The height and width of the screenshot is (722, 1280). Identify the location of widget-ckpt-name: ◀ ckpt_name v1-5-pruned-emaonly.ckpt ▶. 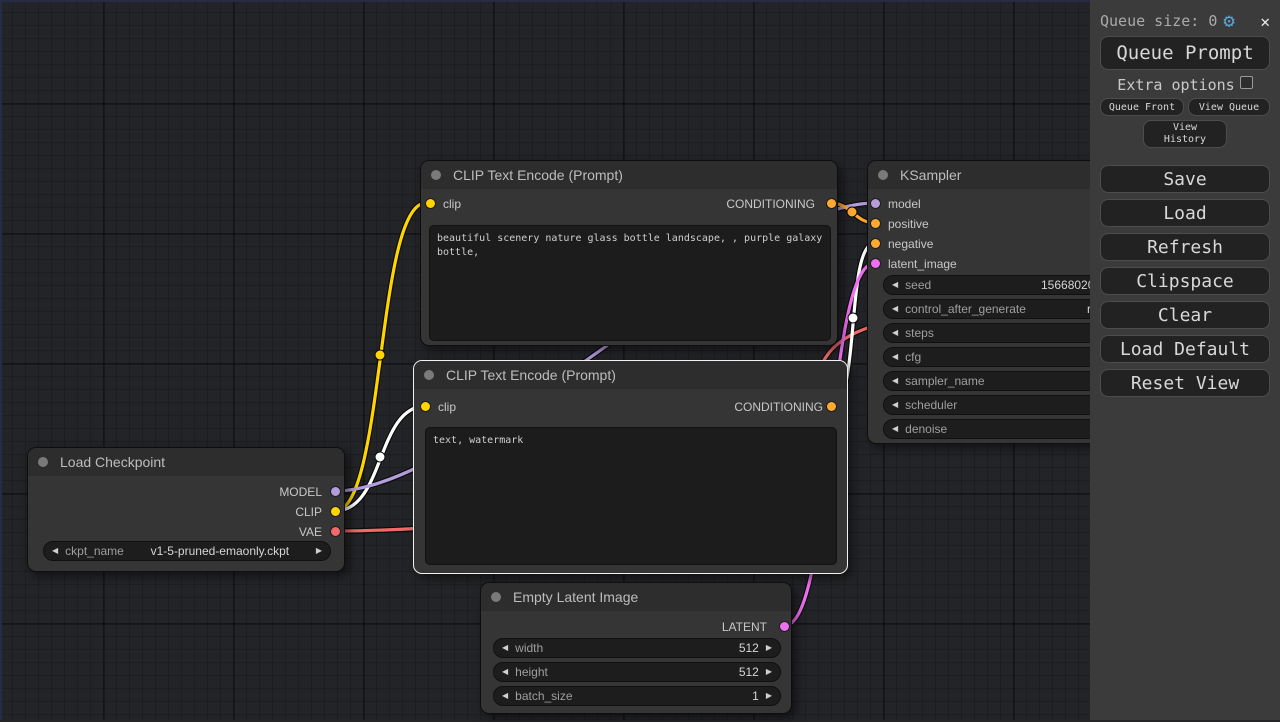
(187, 551).